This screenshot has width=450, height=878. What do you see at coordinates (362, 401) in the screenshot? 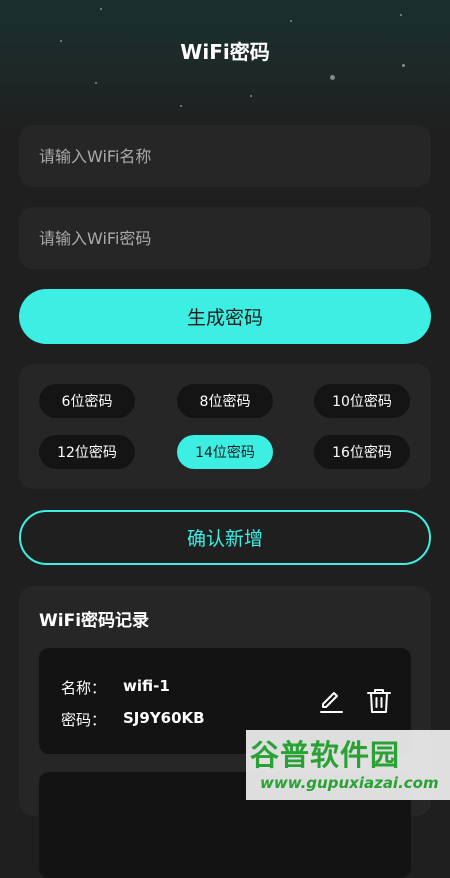
I see `length-chip-10: 10位密码` at bounding box center [362, 401].